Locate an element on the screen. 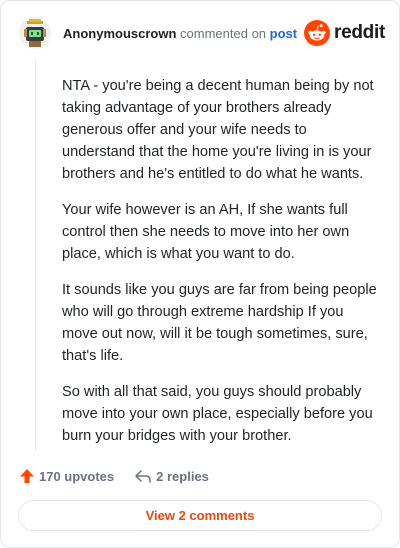 The width and height of the screenshot is (400, 548). comment-header: Anonymouscrown commented on post reddit is located at coordinates (202, 33).